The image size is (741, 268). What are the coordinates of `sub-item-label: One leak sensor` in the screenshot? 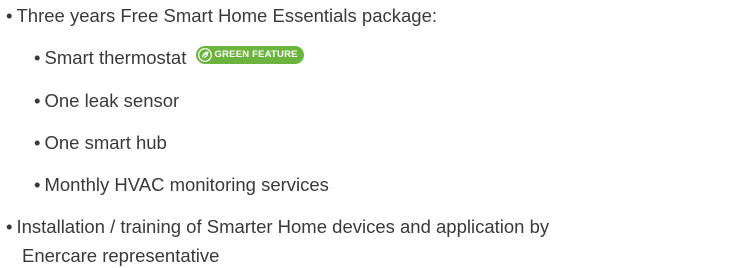 It's located at (112, 100).